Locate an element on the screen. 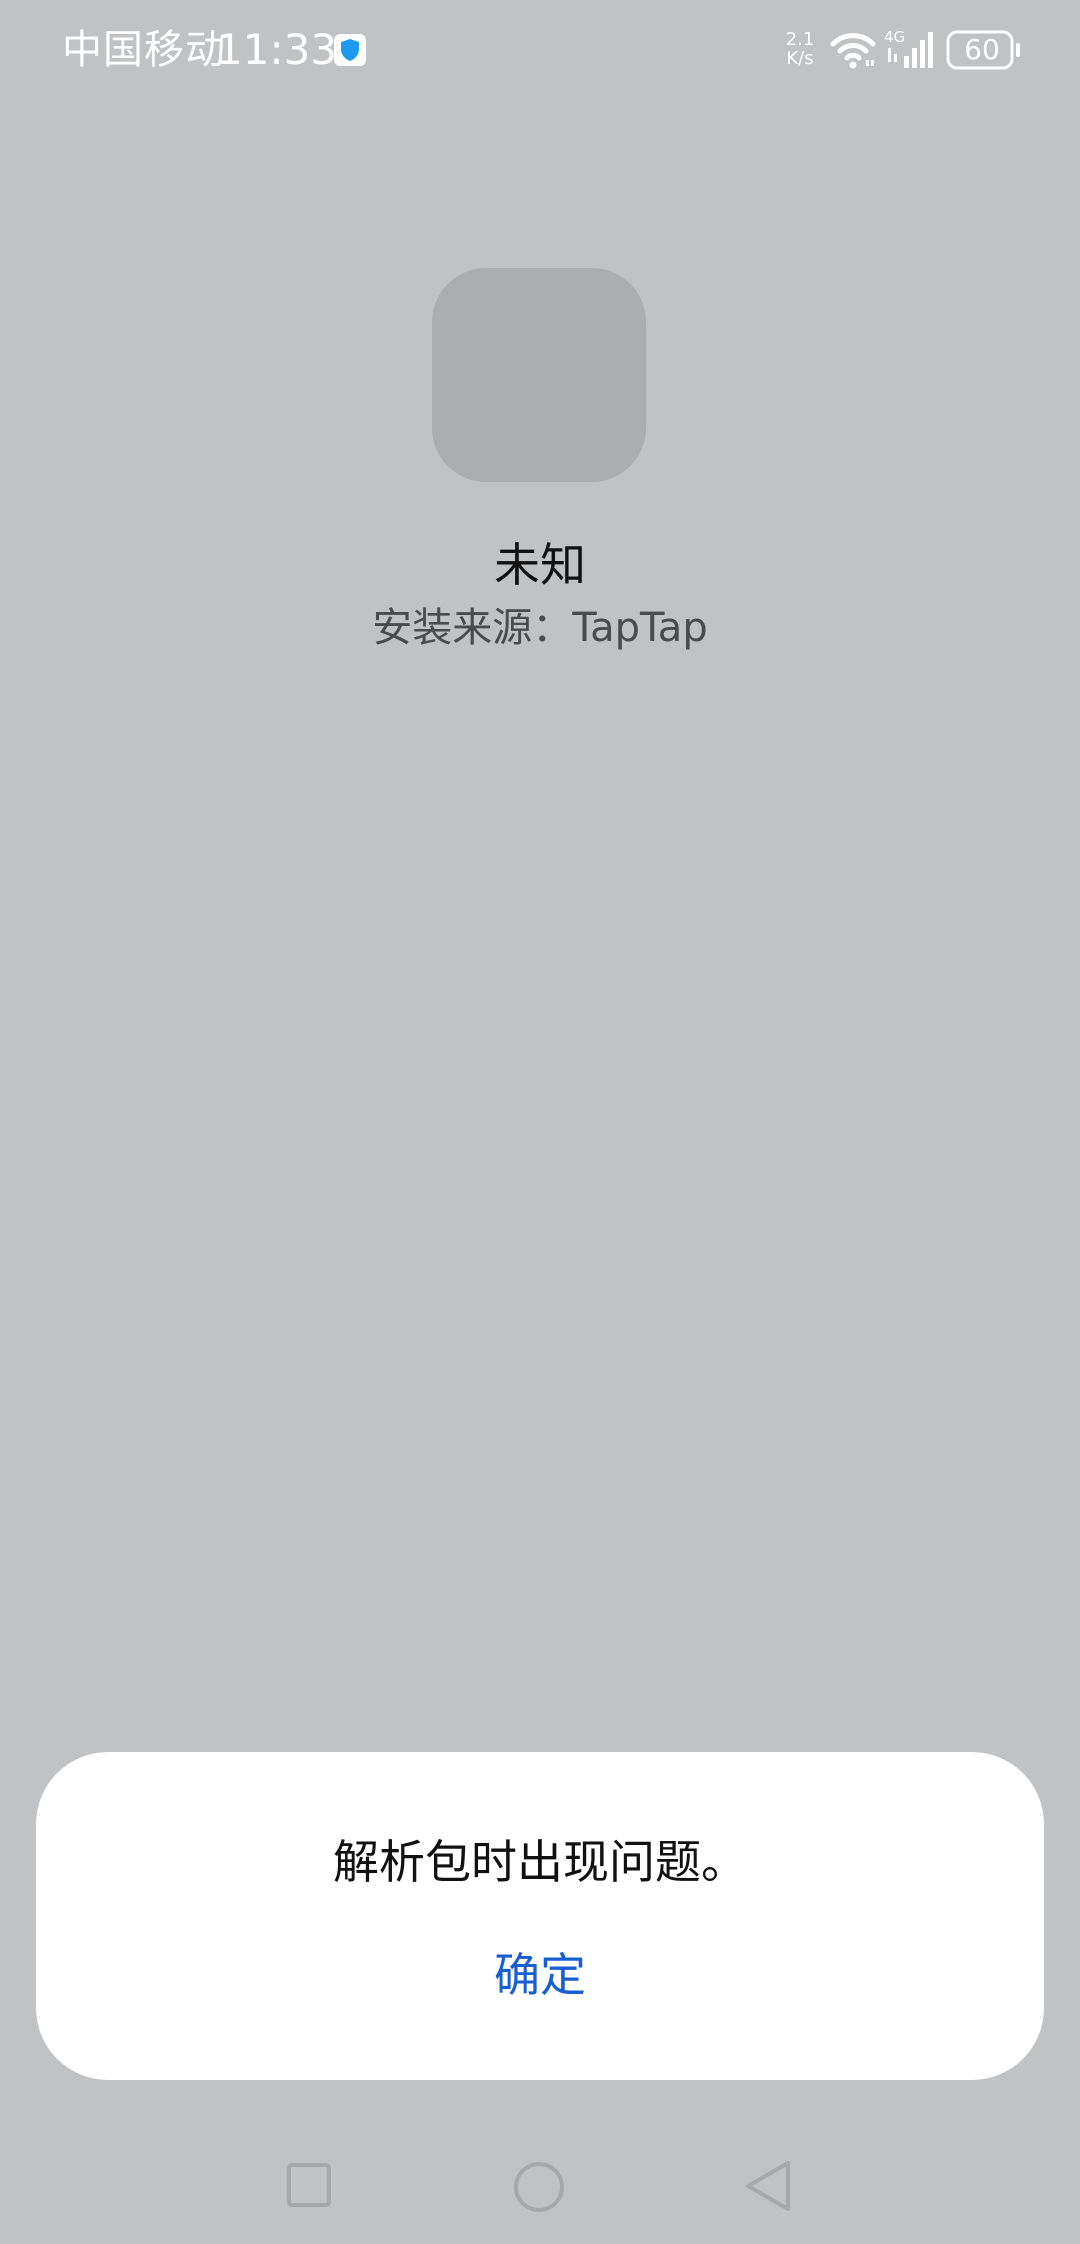 The height and width of the screenshot is (2244, 1080). parse-error-dialog: 解析包时出现问题。 确定 is located at coordinates (540, 1916).